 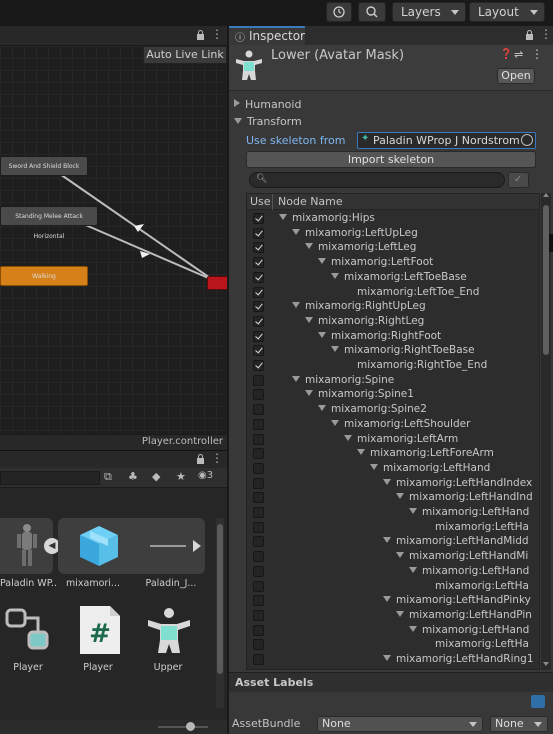 I want to click on history-button, so click(x=339, y=12).